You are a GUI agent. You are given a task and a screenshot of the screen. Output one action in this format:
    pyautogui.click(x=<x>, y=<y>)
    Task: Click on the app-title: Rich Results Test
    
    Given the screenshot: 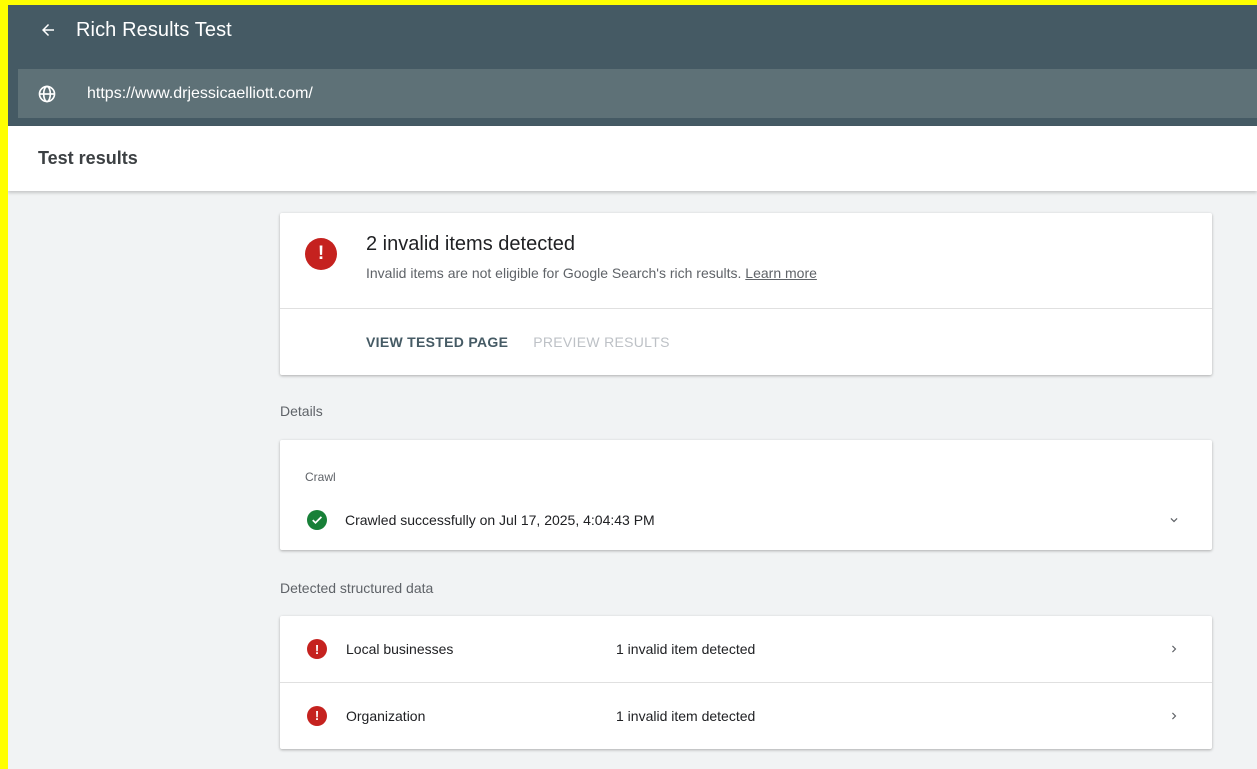 What is the action you would take?
    pyautogui.click(x=154, y=29)
    